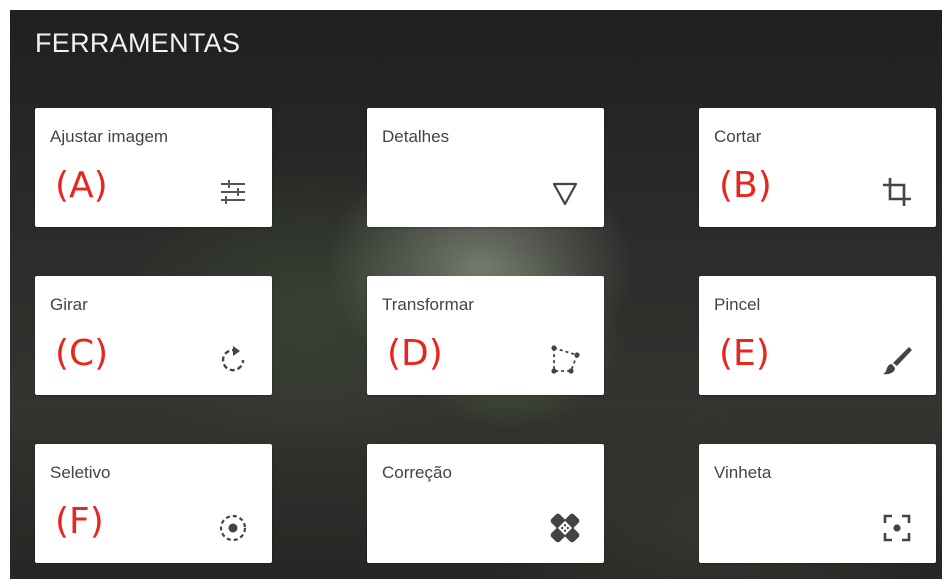  I want to click on healing-bandage-icon, so click(565, 528).